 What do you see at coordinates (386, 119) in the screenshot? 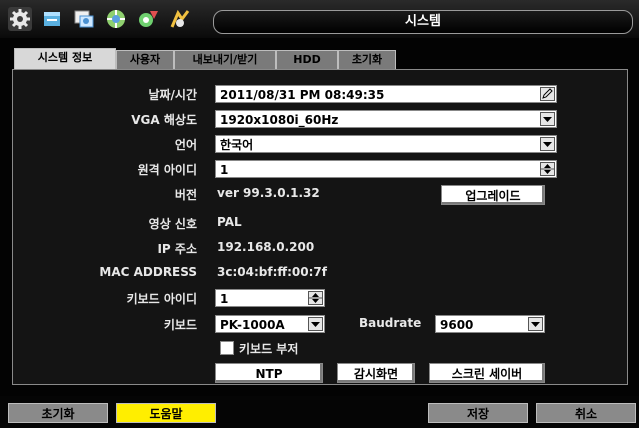
I see `vga-resolution-select: 1920x1080i_60Hz` at bounding box center [386, 119].